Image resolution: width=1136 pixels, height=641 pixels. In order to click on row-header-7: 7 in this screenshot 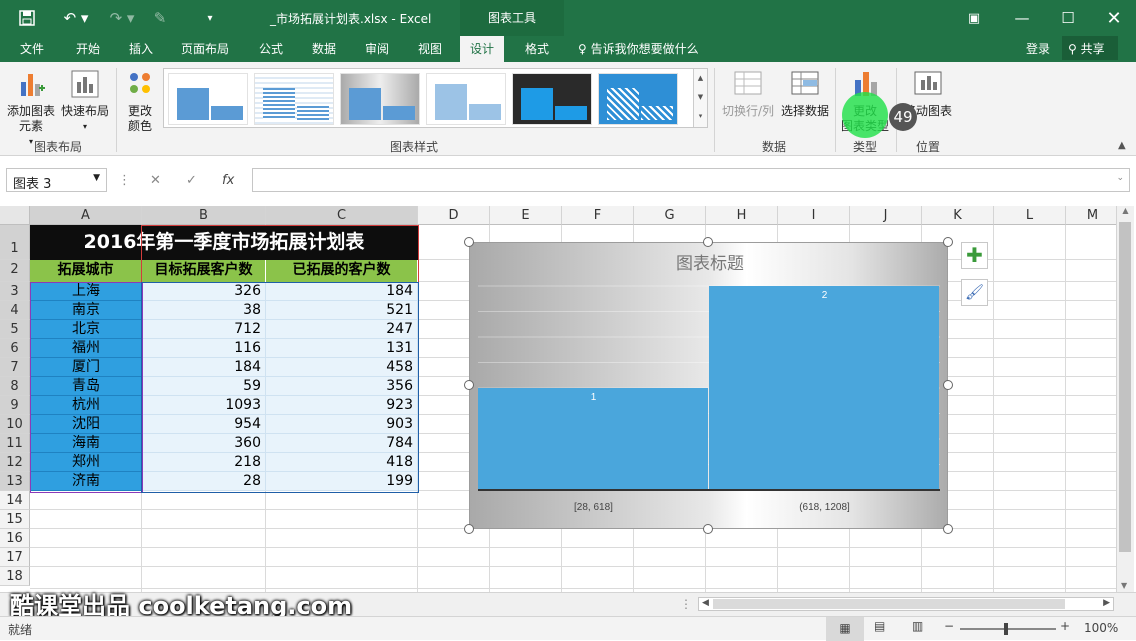, I will do `click(15, 367)`.